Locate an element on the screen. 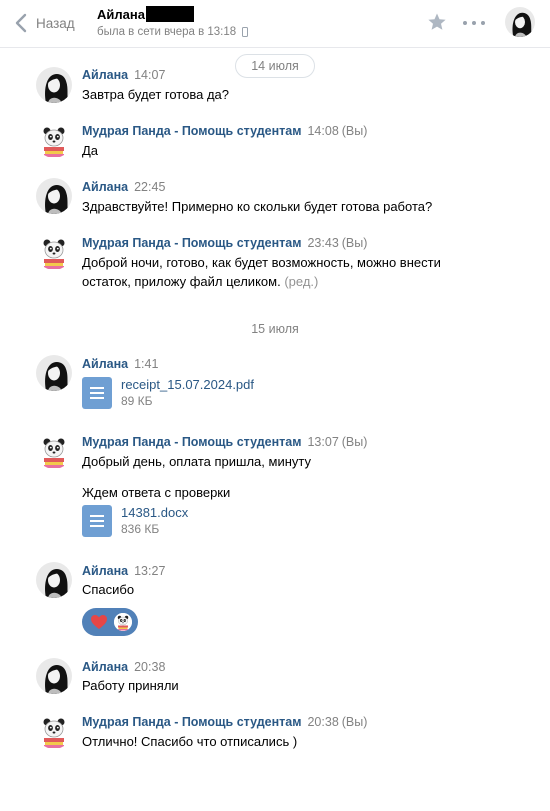 The height and width of the screenshot is (811, 550). chevron-left-icon is located at coordinates (21, 23).